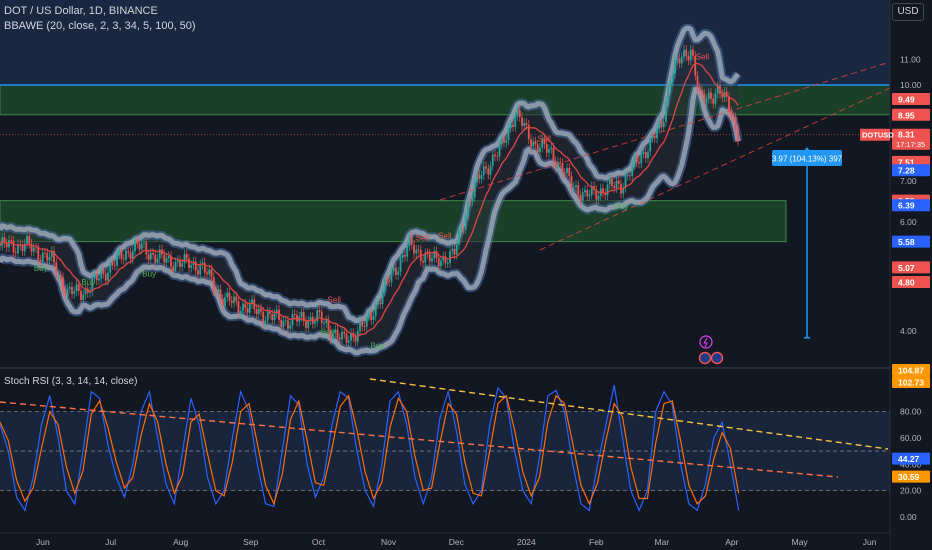  What do you see at coordinates (445, 541) in the screenshot?
I see `time-axis` at bounding box center [445, 541].